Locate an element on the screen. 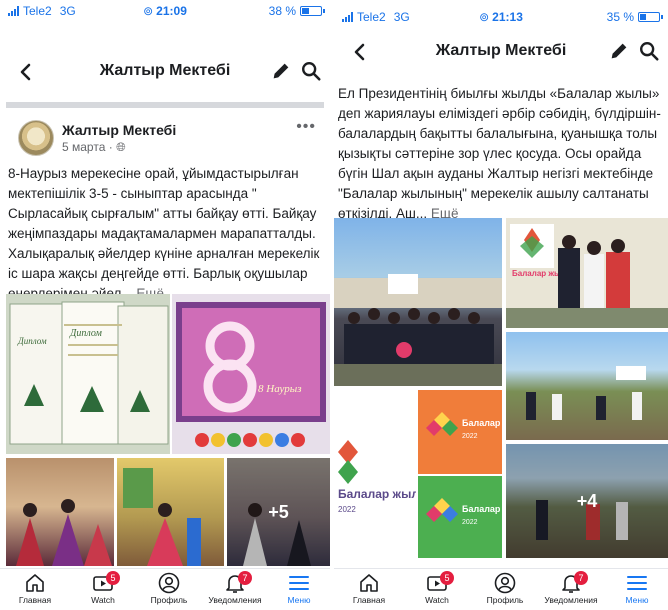  battery-info: 38 % is located at coordinates (296, 11).